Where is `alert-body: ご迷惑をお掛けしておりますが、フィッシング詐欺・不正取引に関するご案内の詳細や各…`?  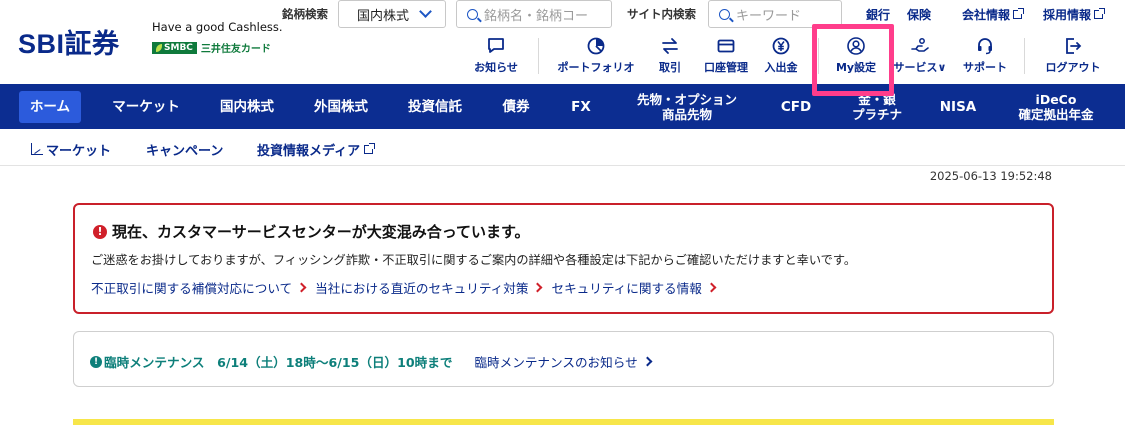
alert-body: ご迷惑をお掛けしておりますが、フィッシング詐欺・不正取引に関するご案内の詳細や各… is located at coordinates (474, 260).